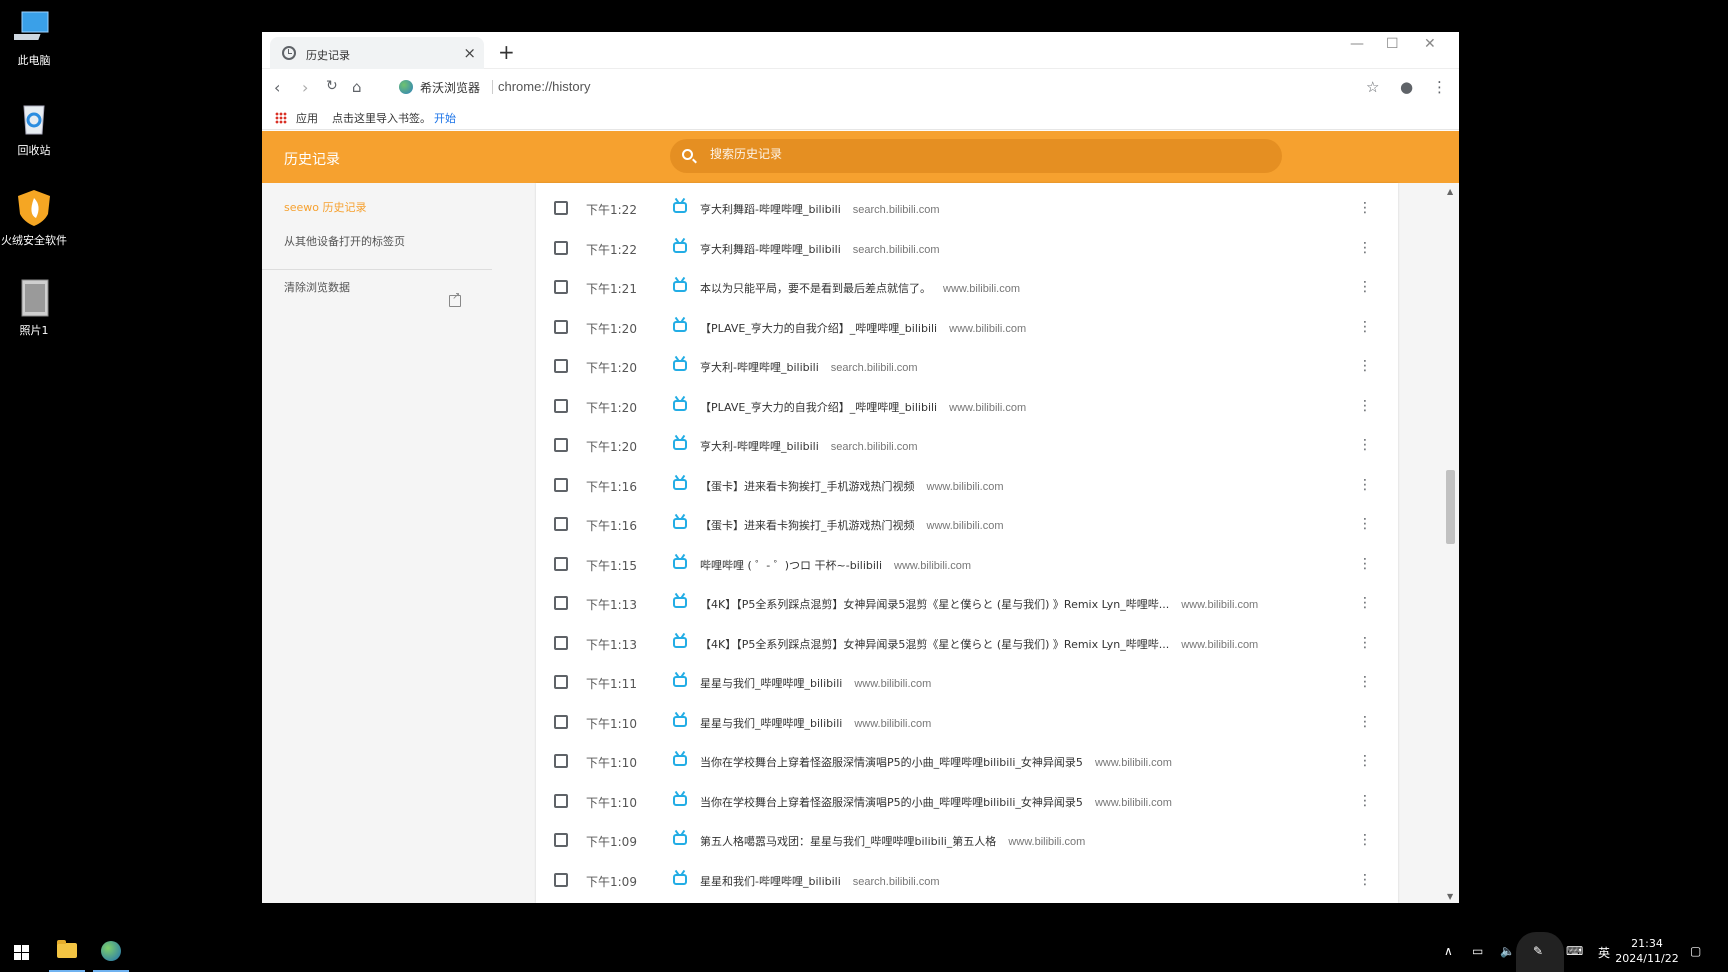  What do you see at coordinates (506, 52) in the screenshot?
I see `new-tab-button: +` at bounding box center [506, 52].